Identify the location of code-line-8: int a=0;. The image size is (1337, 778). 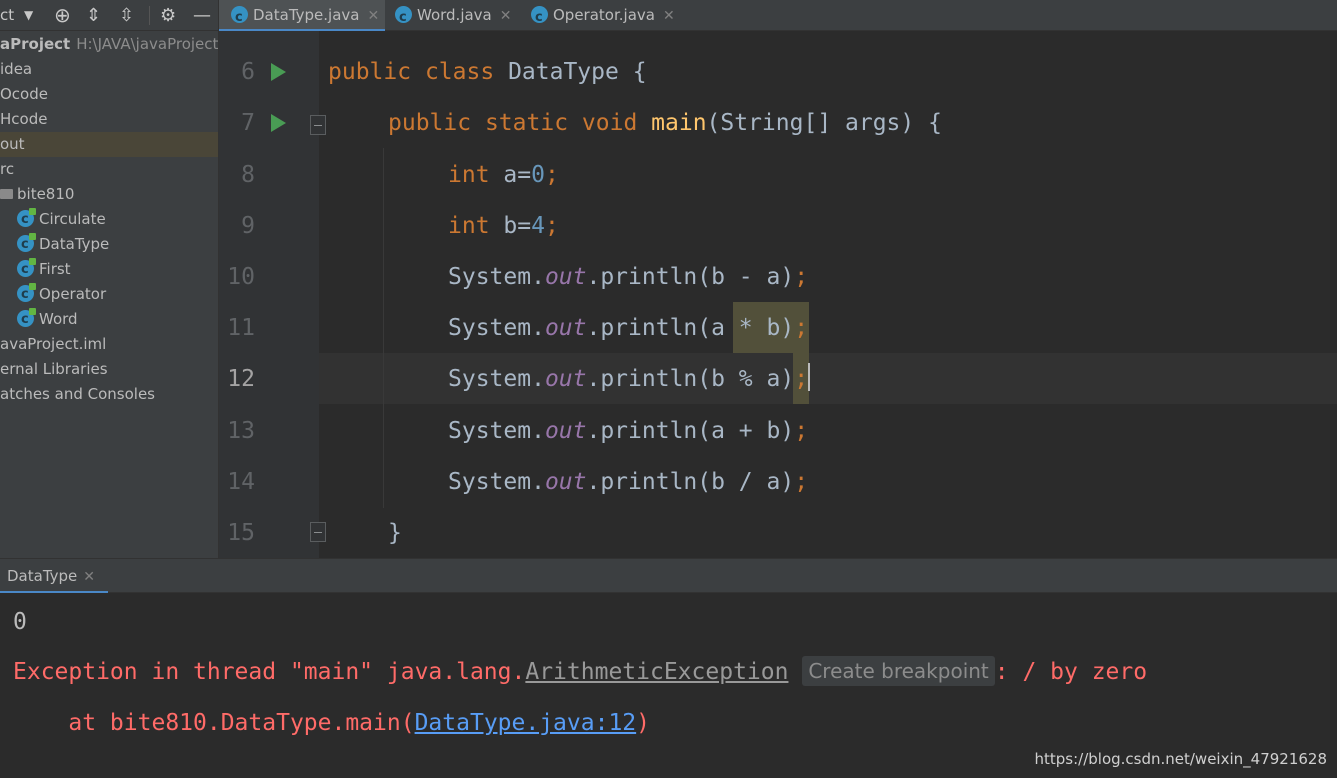
(503, 175).